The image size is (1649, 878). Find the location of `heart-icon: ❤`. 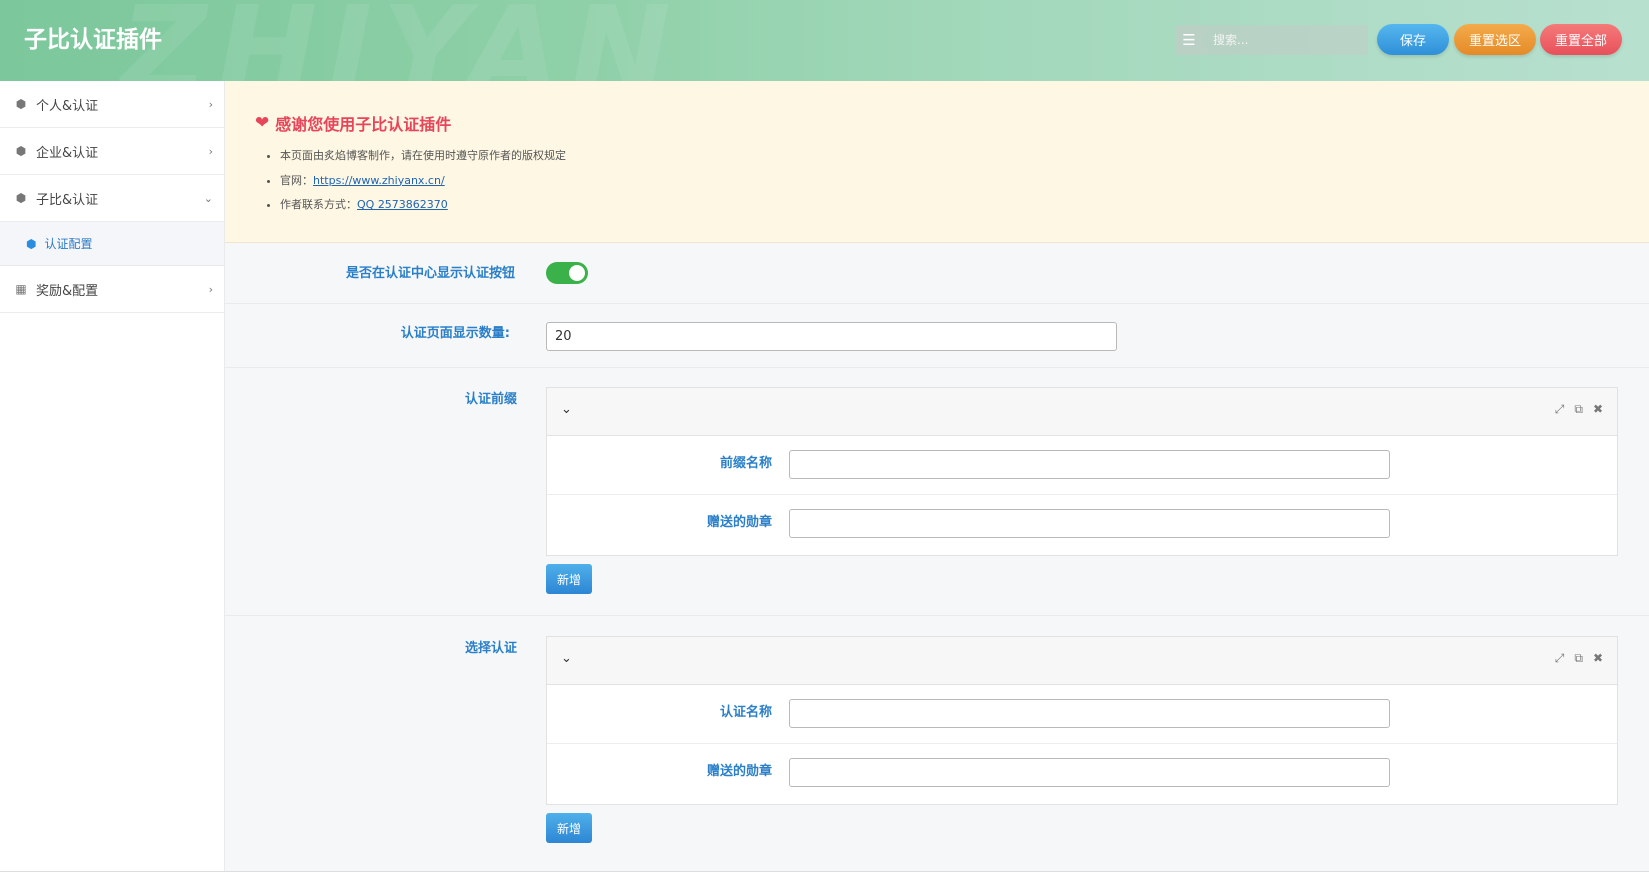

heart-icon: ❤ is located at coordinates (262, 123).